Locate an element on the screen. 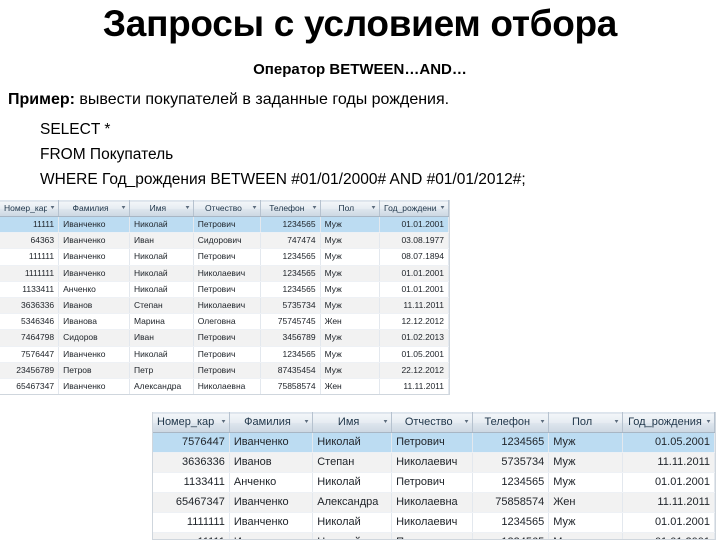  table-cell: 7464798 is located at coordinates (30, 338).